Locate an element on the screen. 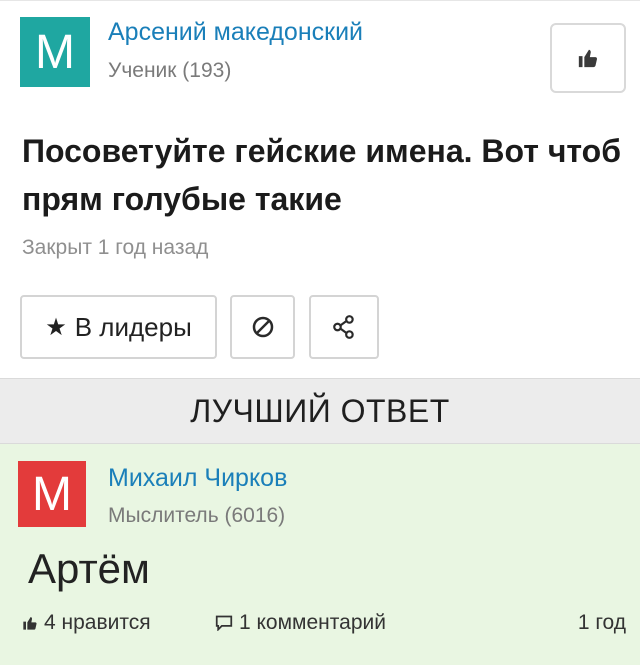  comments-count: 1 комментарий is located at coordinates (312, 622).